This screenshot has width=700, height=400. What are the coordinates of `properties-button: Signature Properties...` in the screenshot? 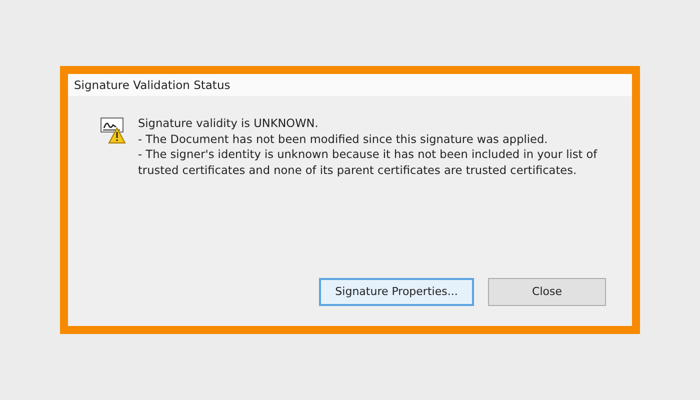 It's located at (396, 292).